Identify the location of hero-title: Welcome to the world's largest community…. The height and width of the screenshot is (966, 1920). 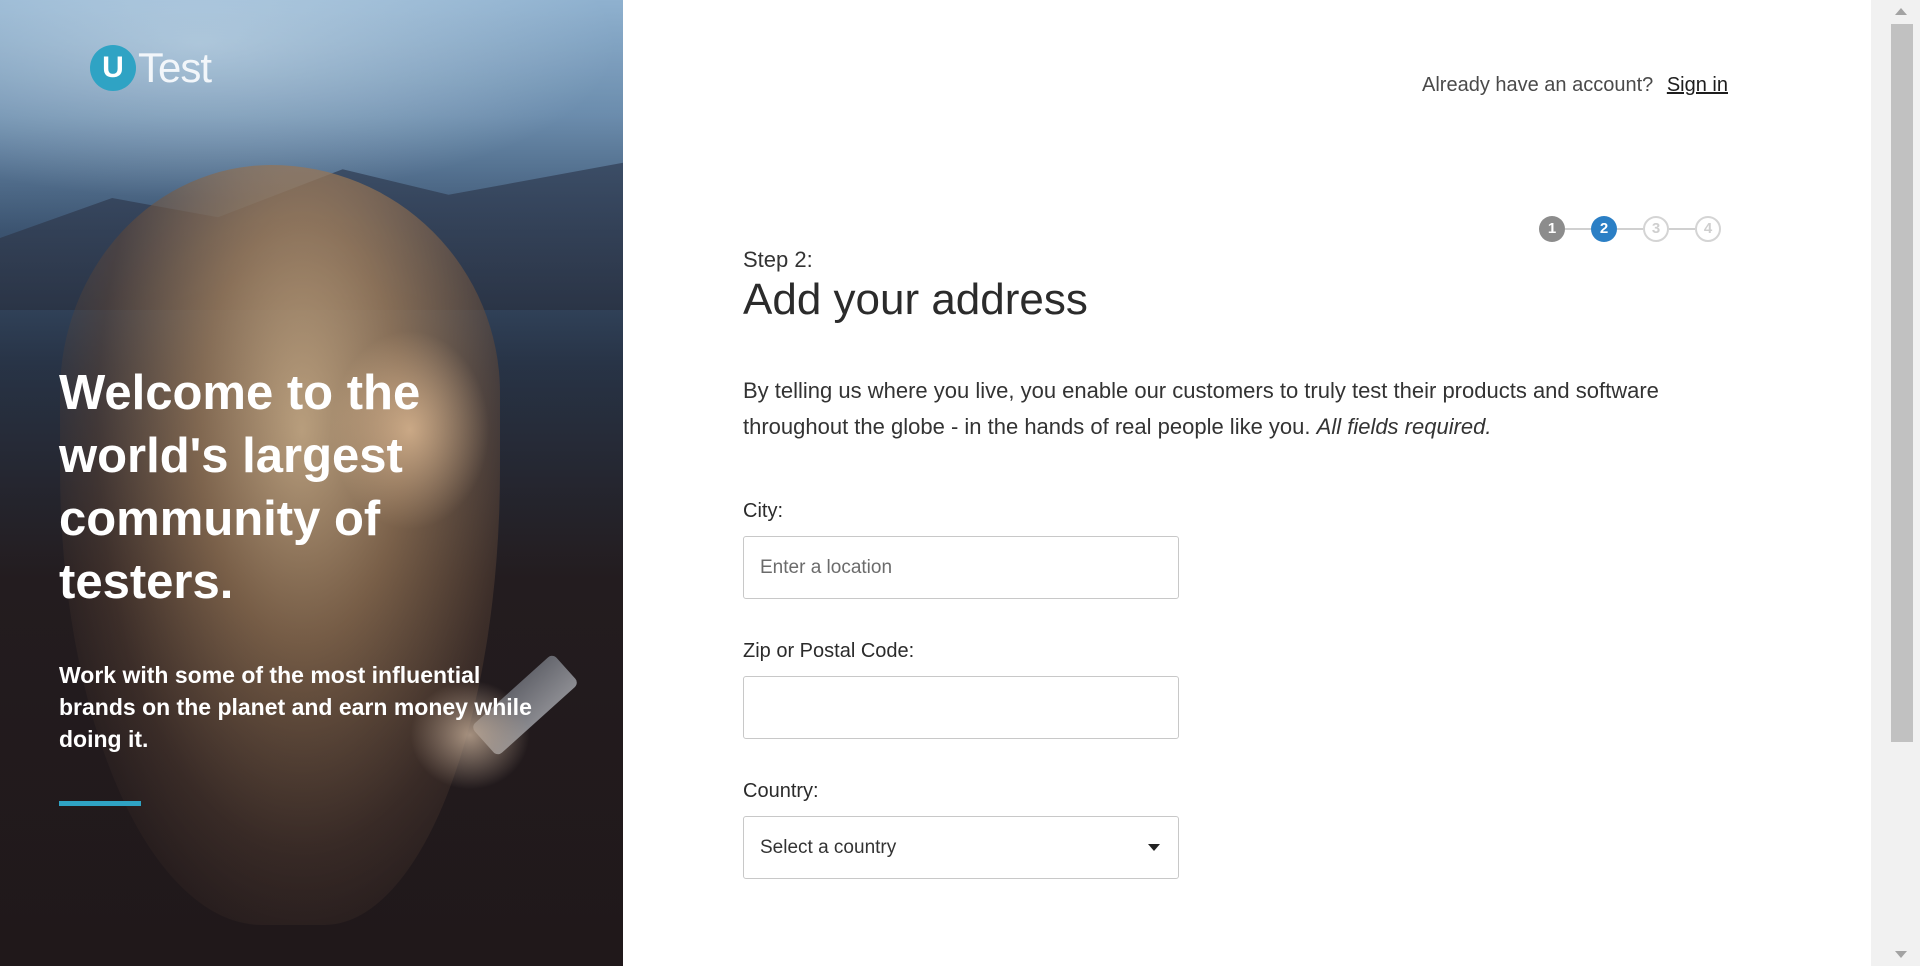
(240, 487).